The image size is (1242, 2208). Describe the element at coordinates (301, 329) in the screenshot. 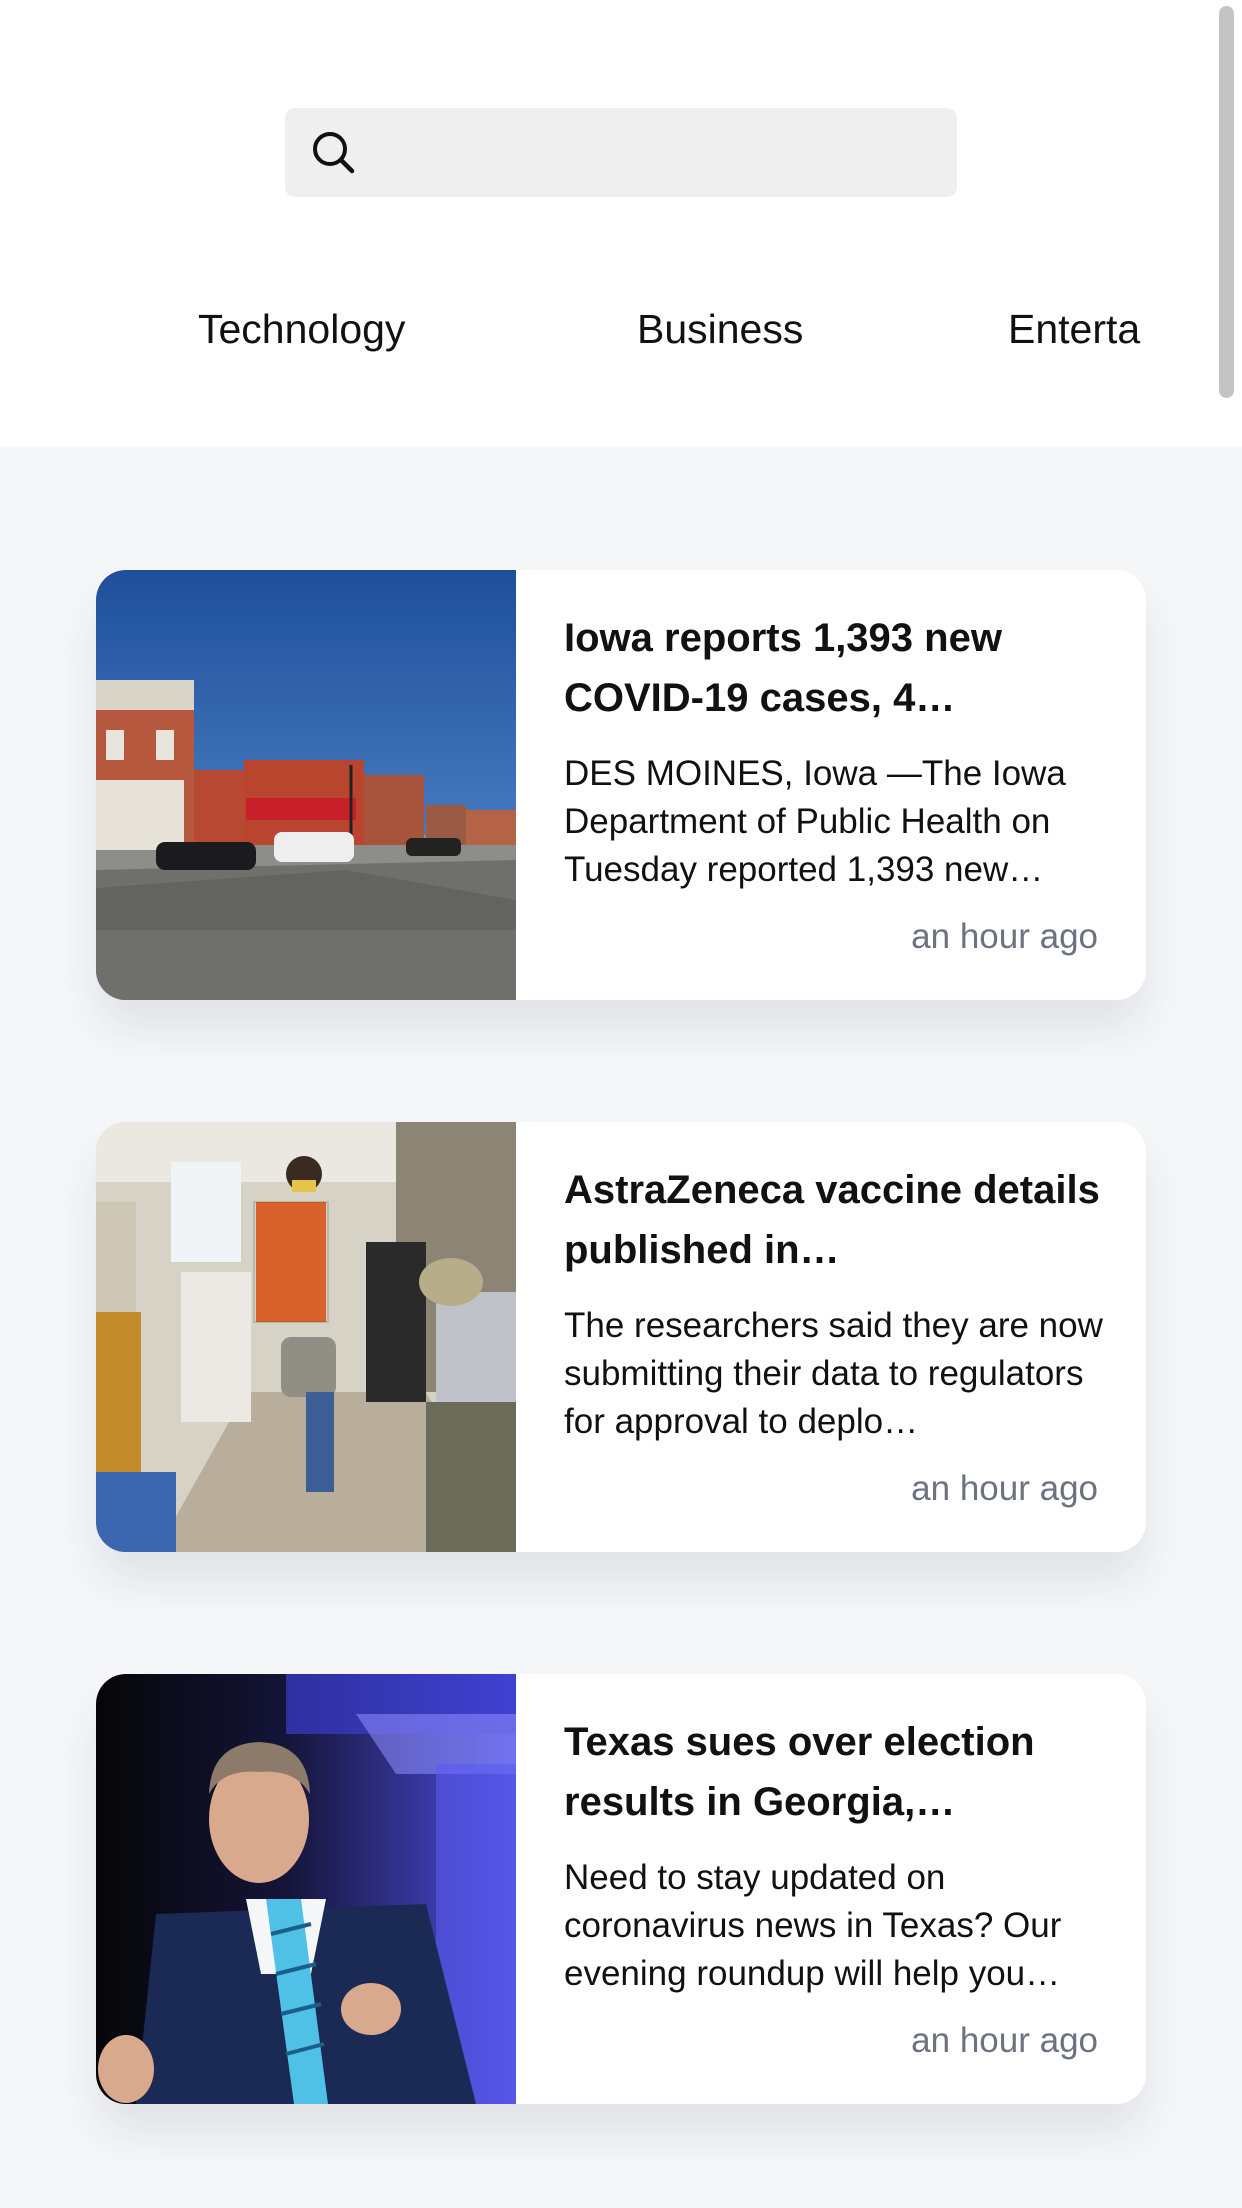

I see `tab-technology: Technology` at that location.